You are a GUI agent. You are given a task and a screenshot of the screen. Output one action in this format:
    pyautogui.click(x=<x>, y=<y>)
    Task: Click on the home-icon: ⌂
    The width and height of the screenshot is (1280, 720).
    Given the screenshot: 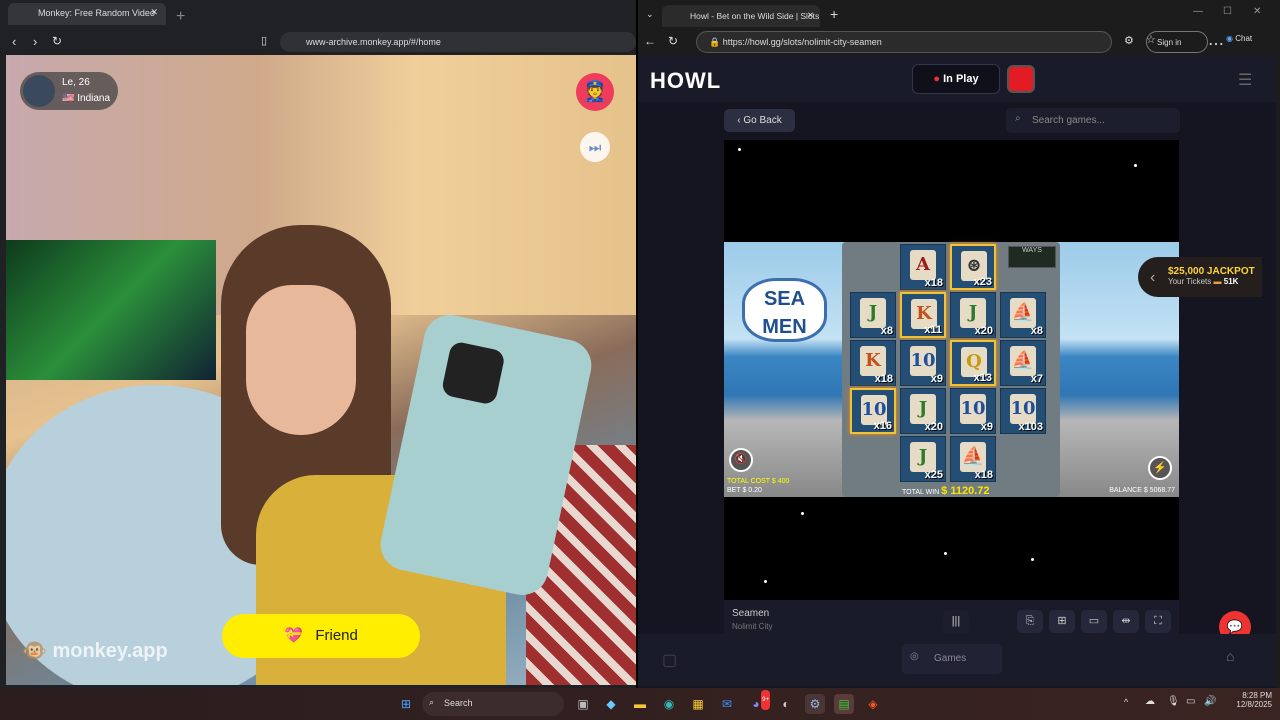 What is the action you would take?
    pyautogui.click(x=1230, y=656)
    